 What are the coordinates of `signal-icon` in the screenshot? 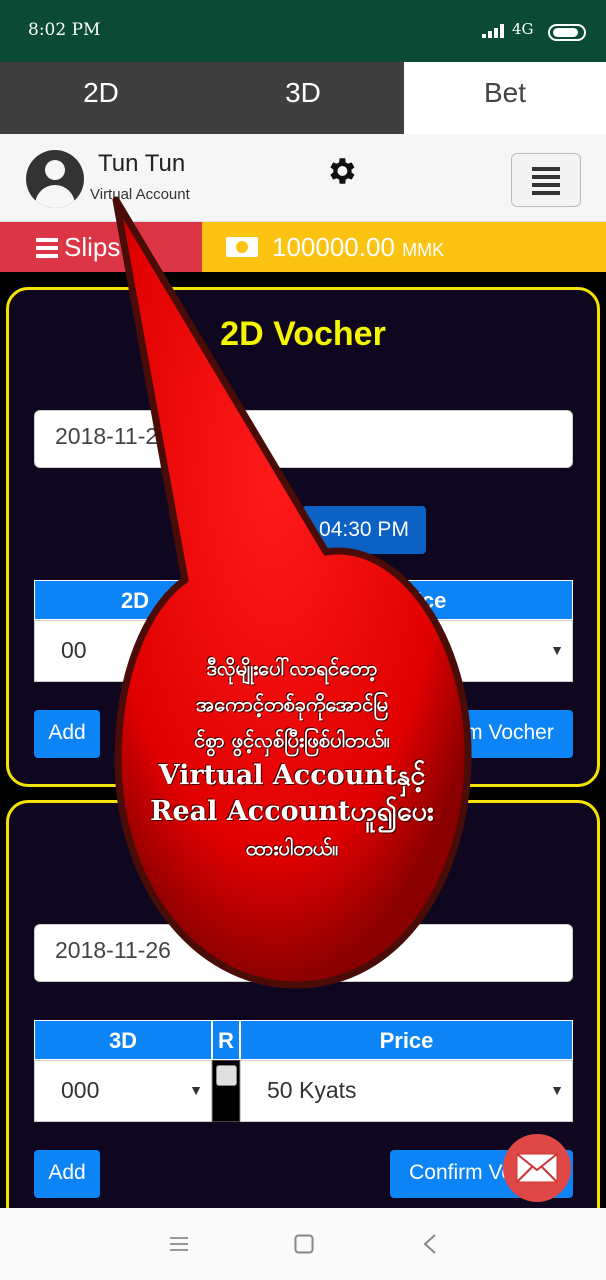 It's located at (493, 31).